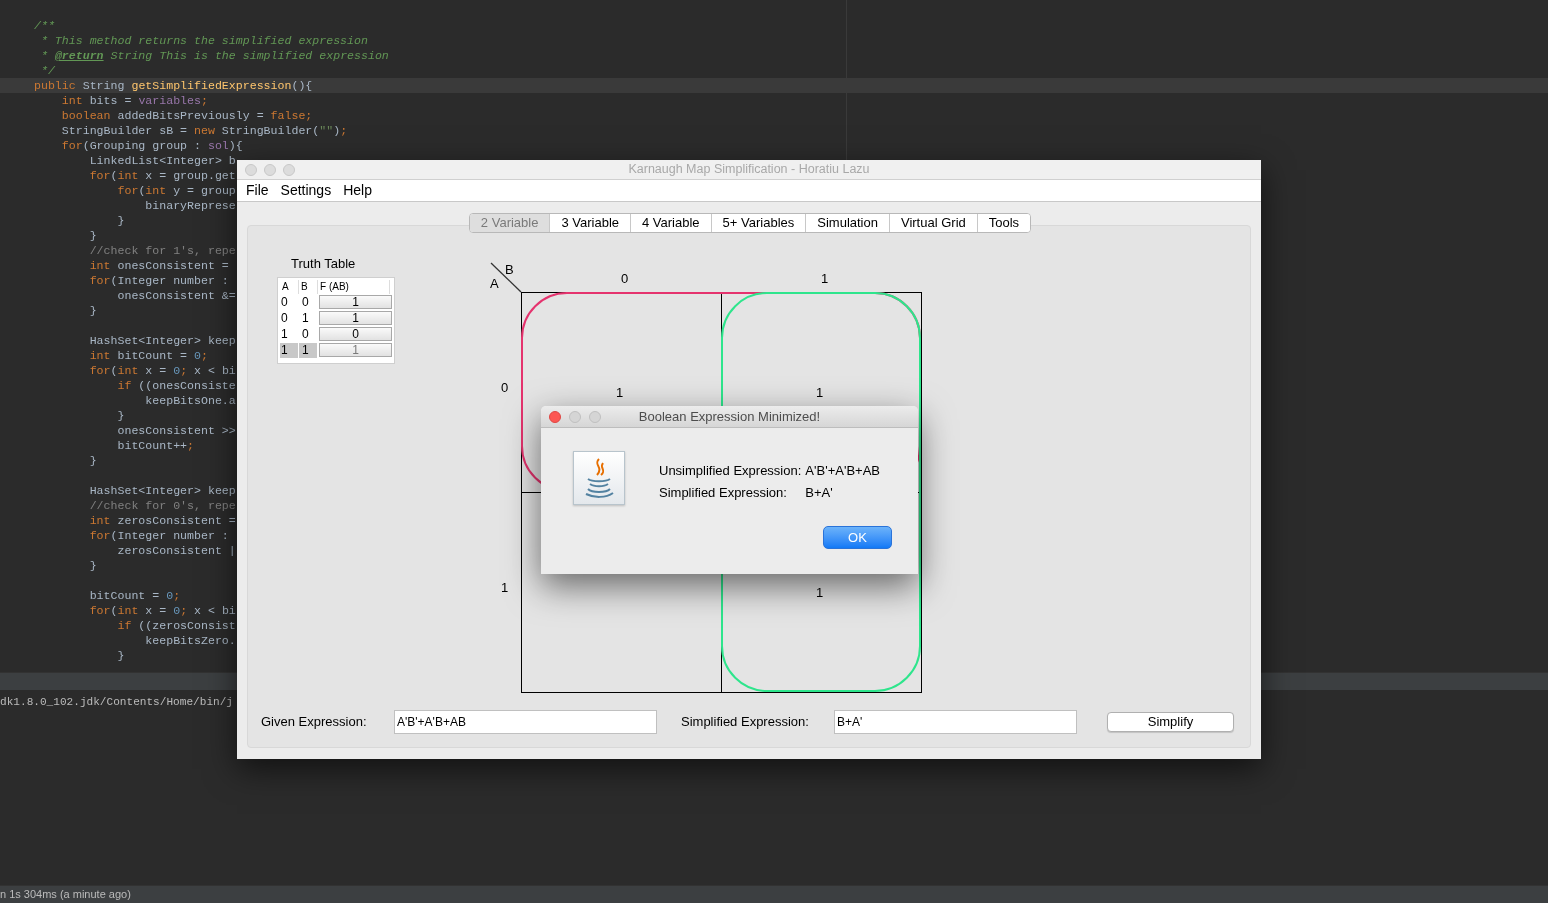 Image resolution: width=1548 pixels, height=903 pixels. What do you see at coordinates (306, 190) in the screenshot?
I see `menu-item: Settings` at bounding box center [306, 190].